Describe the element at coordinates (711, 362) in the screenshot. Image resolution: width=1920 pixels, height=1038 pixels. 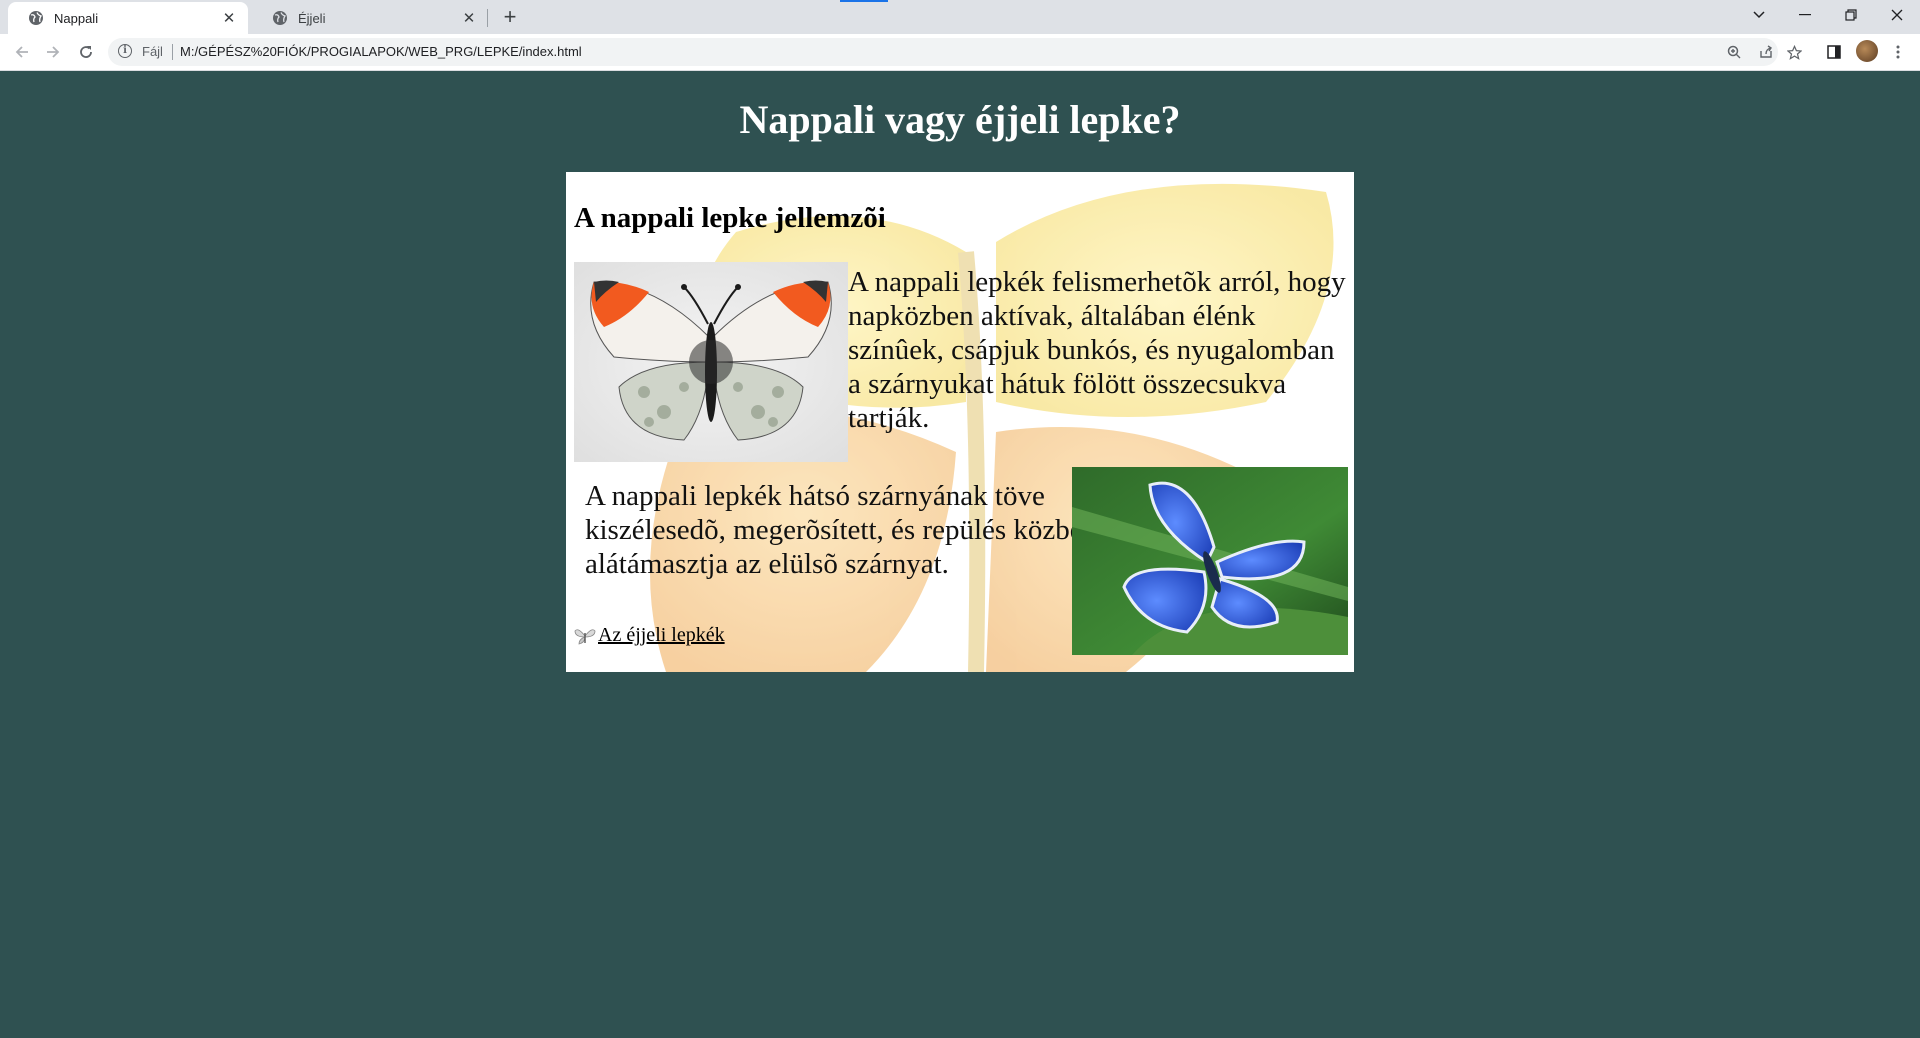
I see `orange-tip-butterfly-image` at that location.